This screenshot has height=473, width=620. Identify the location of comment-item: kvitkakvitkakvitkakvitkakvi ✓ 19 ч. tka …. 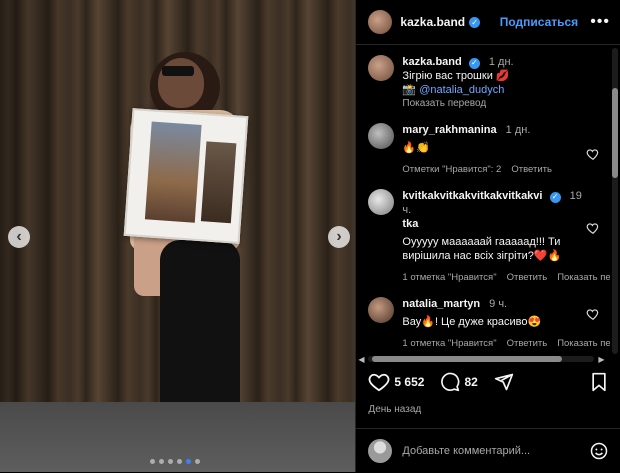
(483, 231).